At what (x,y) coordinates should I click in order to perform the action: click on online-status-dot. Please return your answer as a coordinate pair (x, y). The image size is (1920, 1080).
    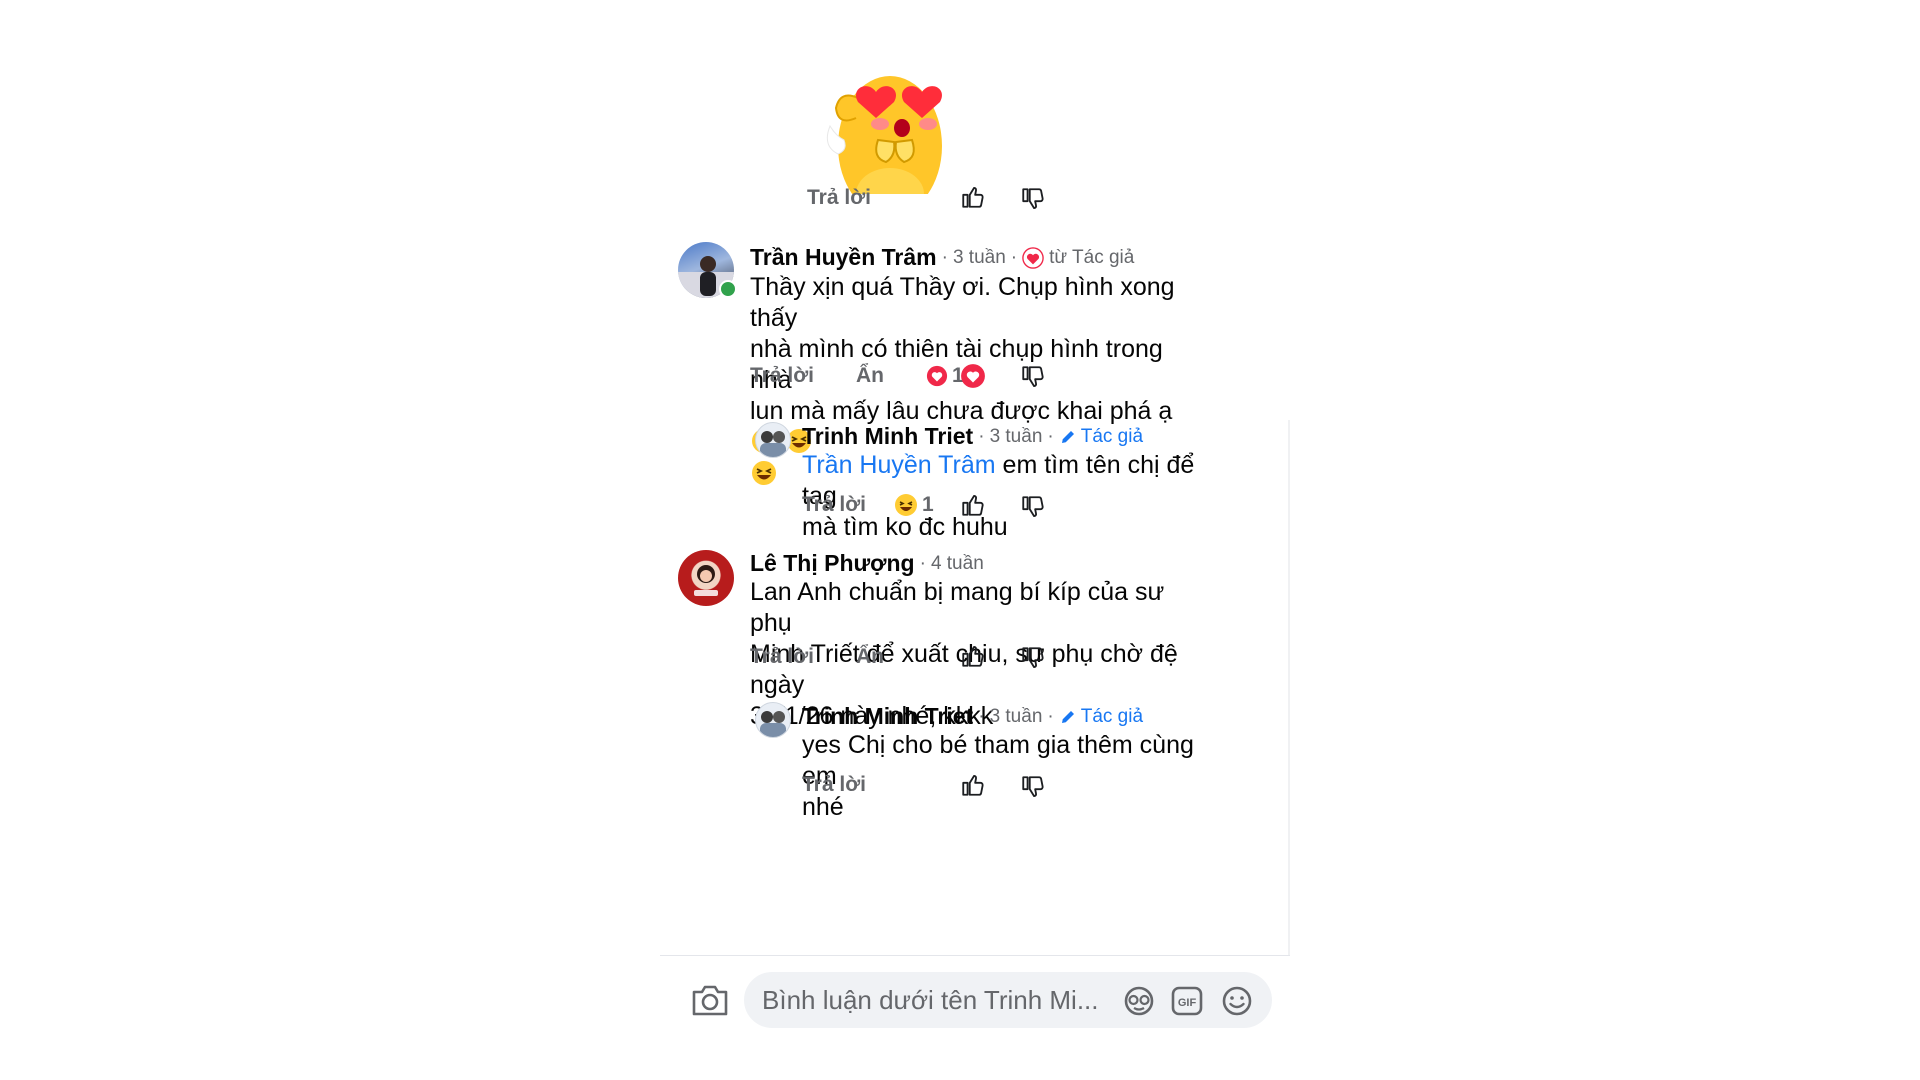
    Looking at the image, I should click on (728, 289).